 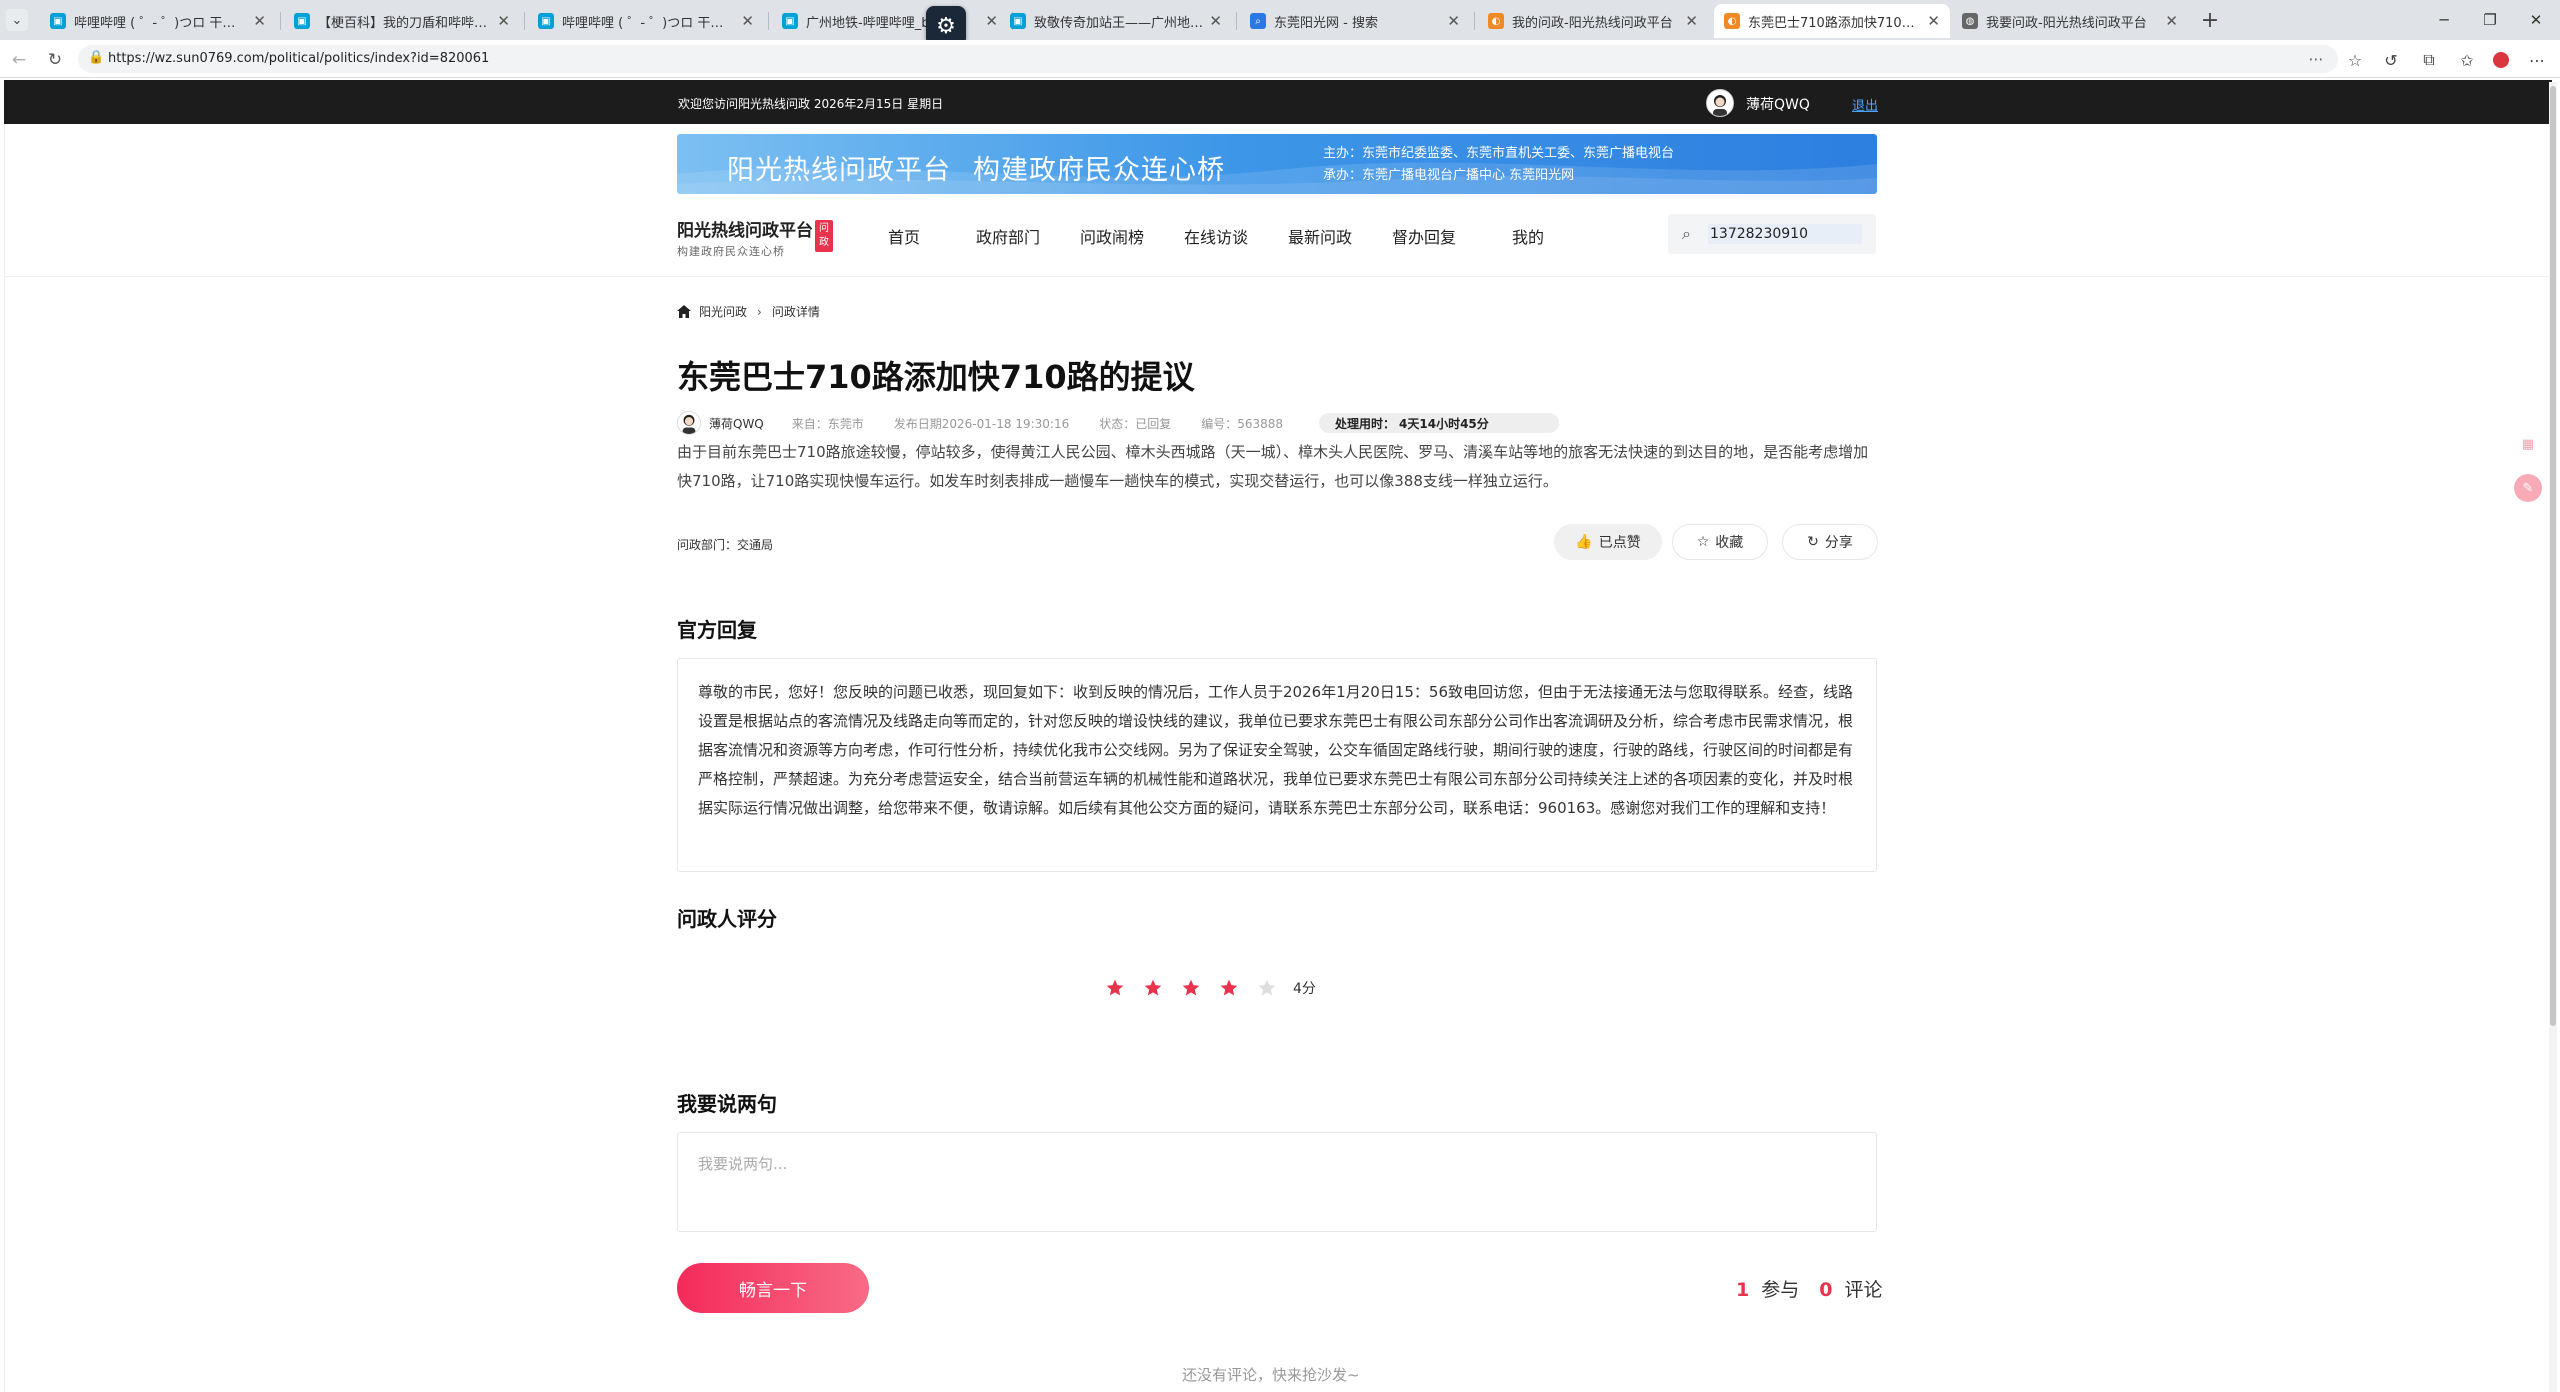 What do you see at coordinates (1863, 1290) in the screenshot?
I see `comment-label: 评论` at bounding box center [1863, 1290].